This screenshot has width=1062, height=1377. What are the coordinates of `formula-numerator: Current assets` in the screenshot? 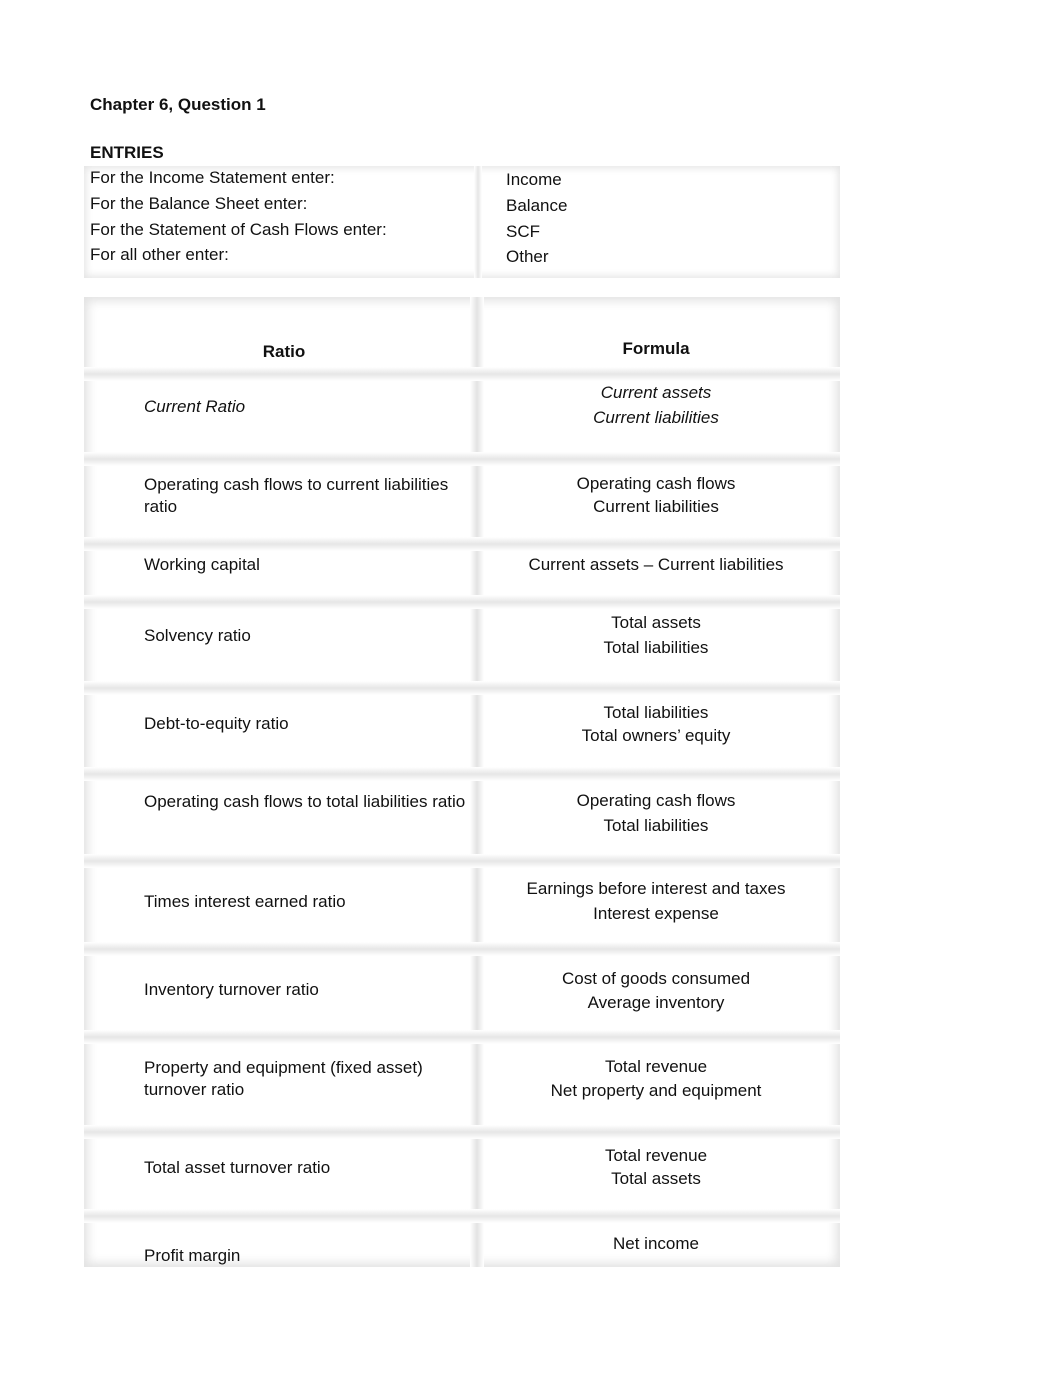 It's located at (656, 392).